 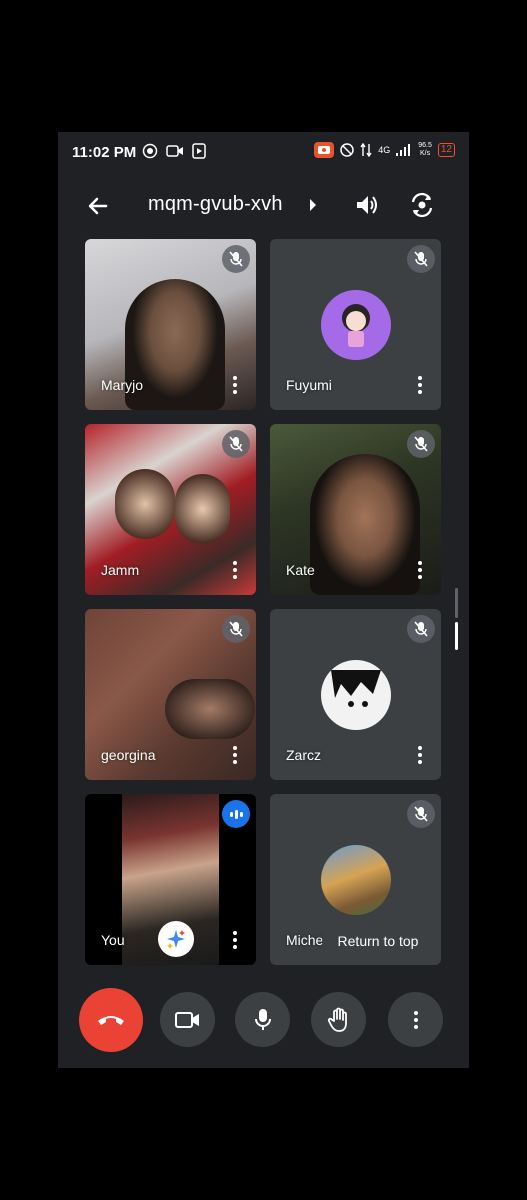 What do you see at coordinates (236, 814) in the screenshot?
I see `speaking-indicator` at bounding box center [236, 814].